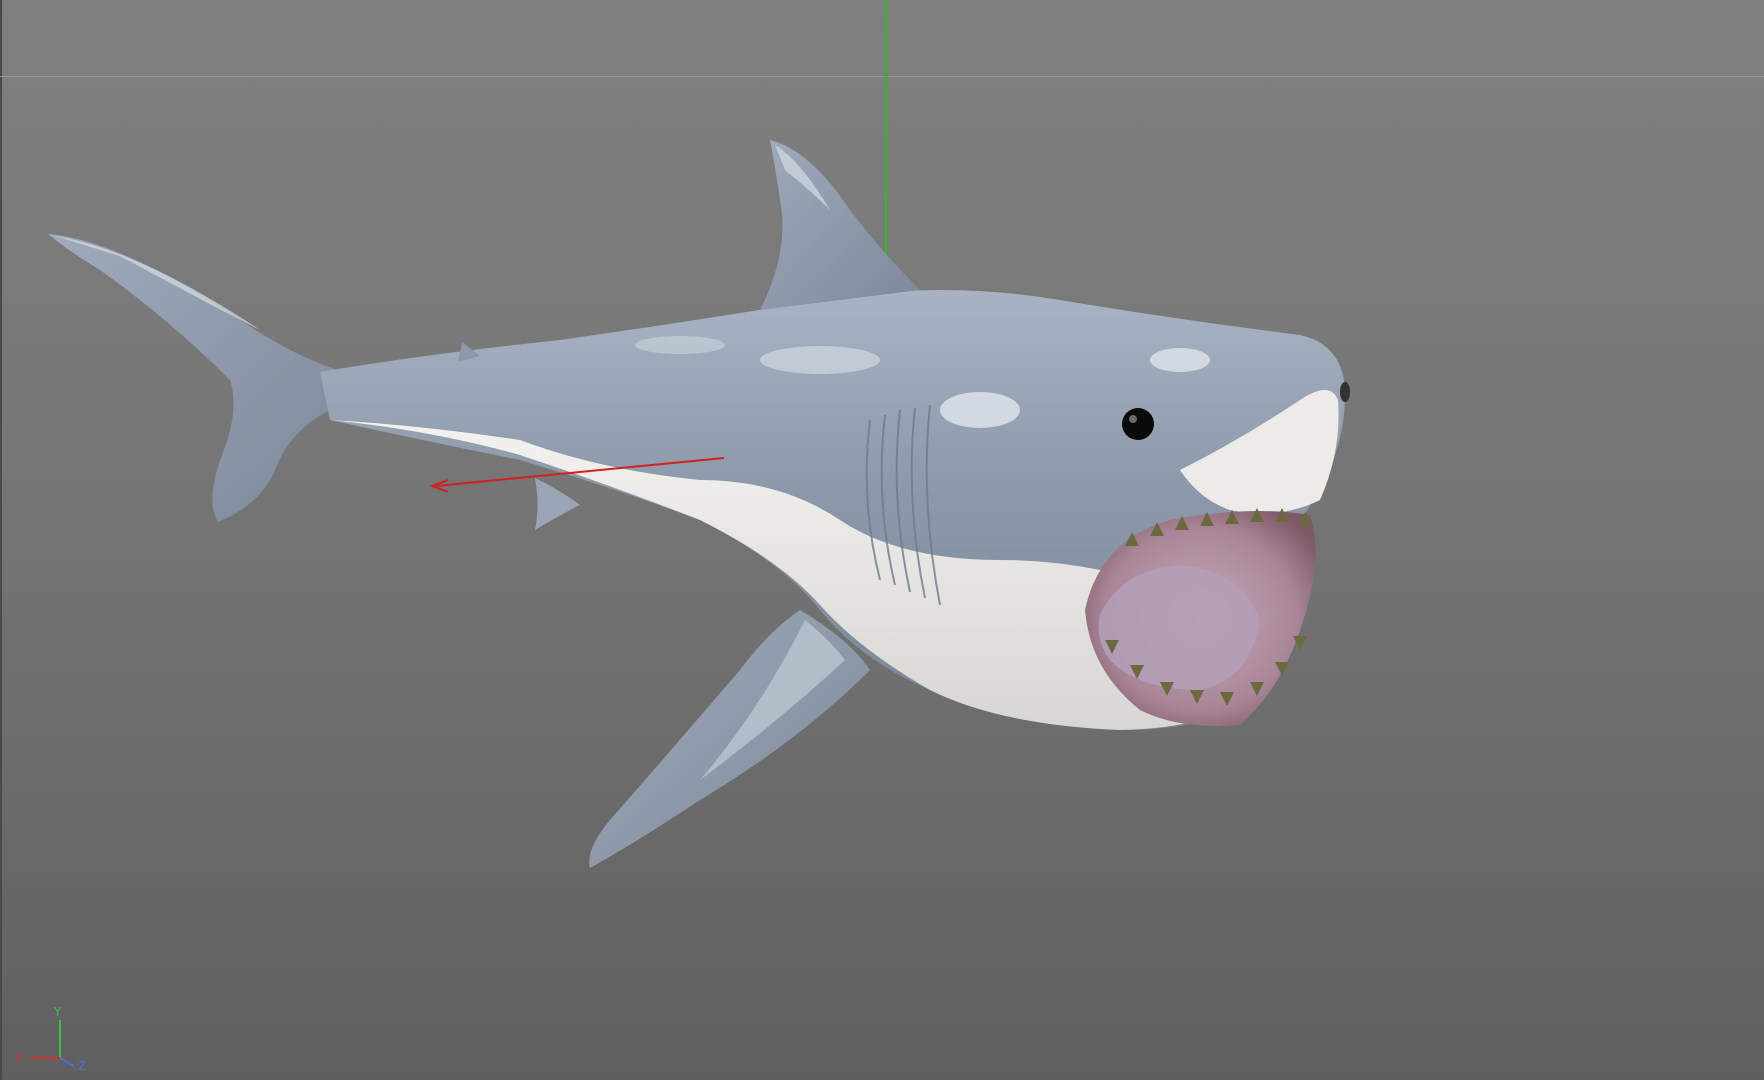 The image size is (1764, 1080). Describe the element at coordinates (1138, 424) in the screenshot. I see `shark-eye` at that location.